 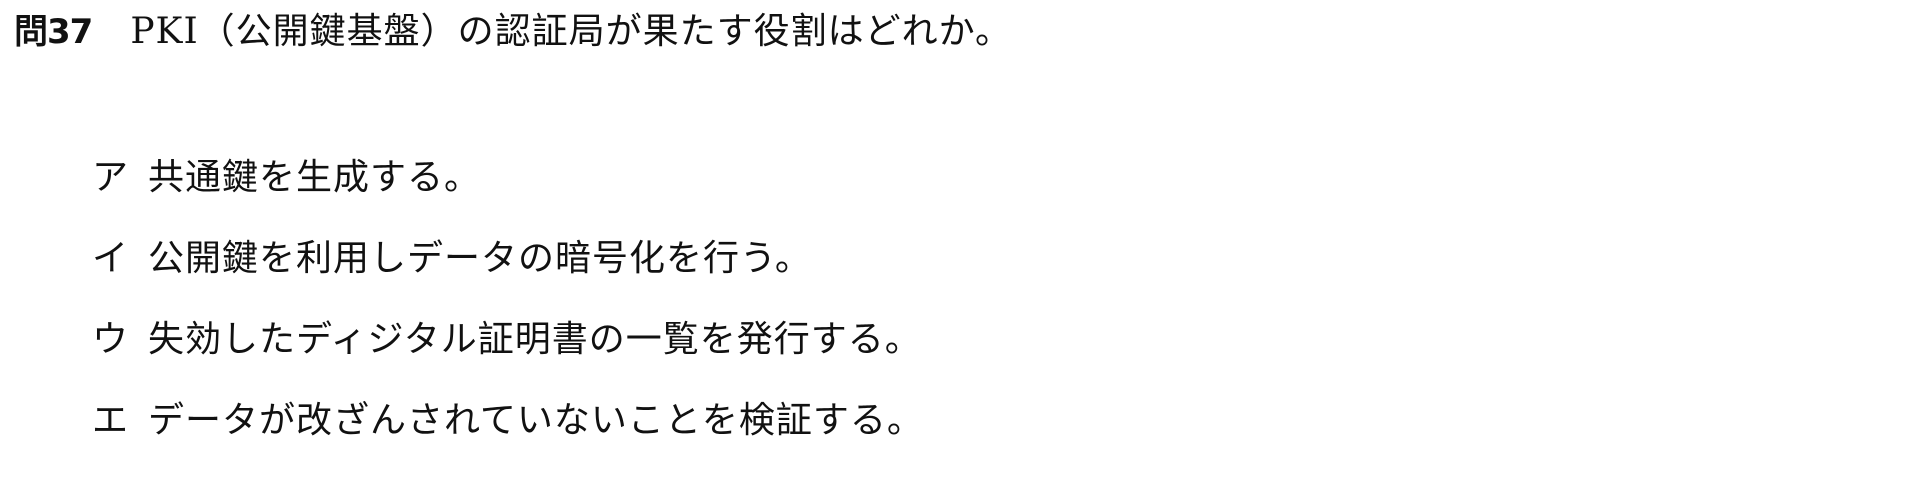 What do you see at coordinates (111, 420) in the screenshot?
I see `choice-label: エ` at bounding box center [111, 420].